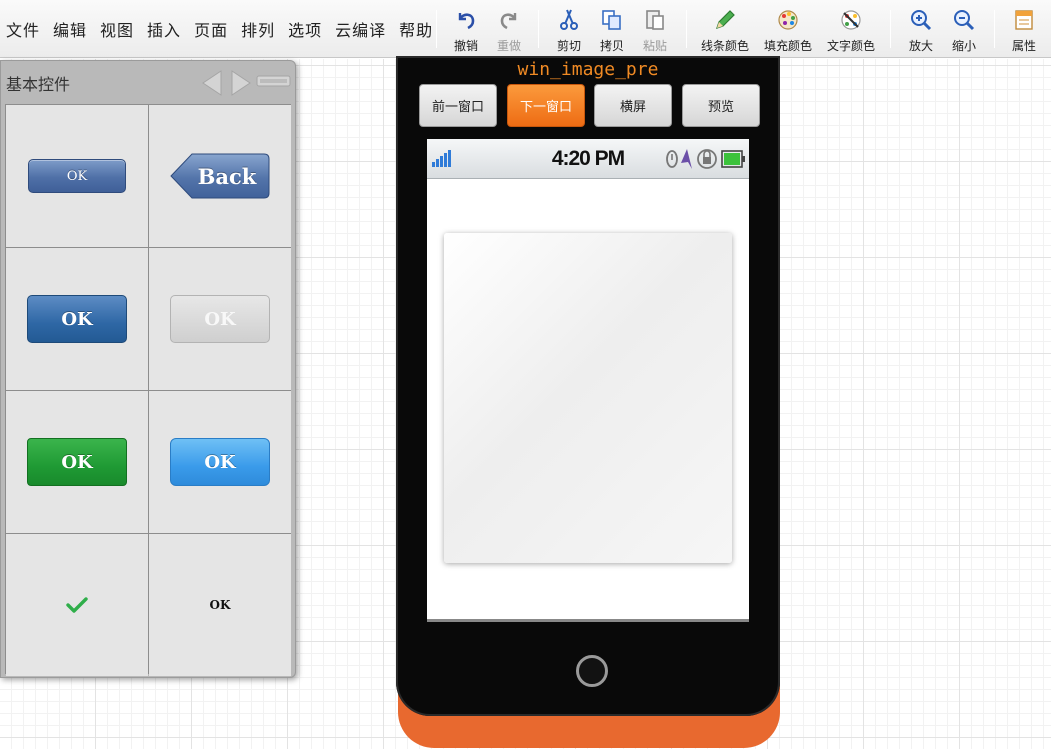 This screenshot has width=1051, height=749. I want to click on lock-rotation-icon, so click(707, 159).